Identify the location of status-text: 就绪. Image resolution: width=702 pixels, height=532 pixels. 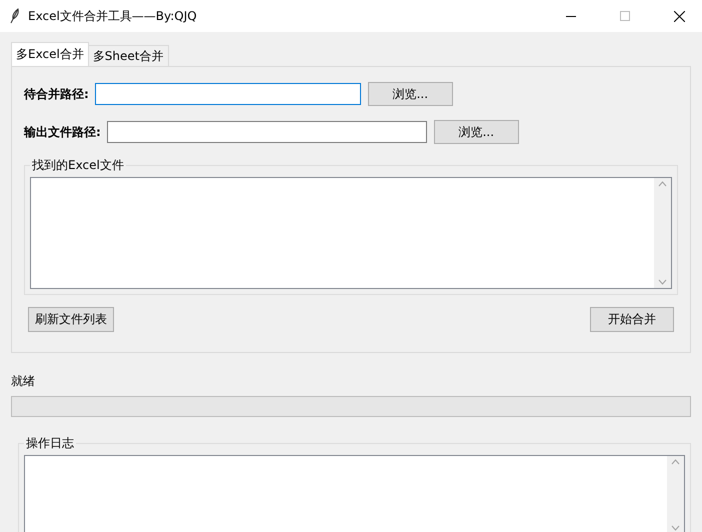
(23, 381).